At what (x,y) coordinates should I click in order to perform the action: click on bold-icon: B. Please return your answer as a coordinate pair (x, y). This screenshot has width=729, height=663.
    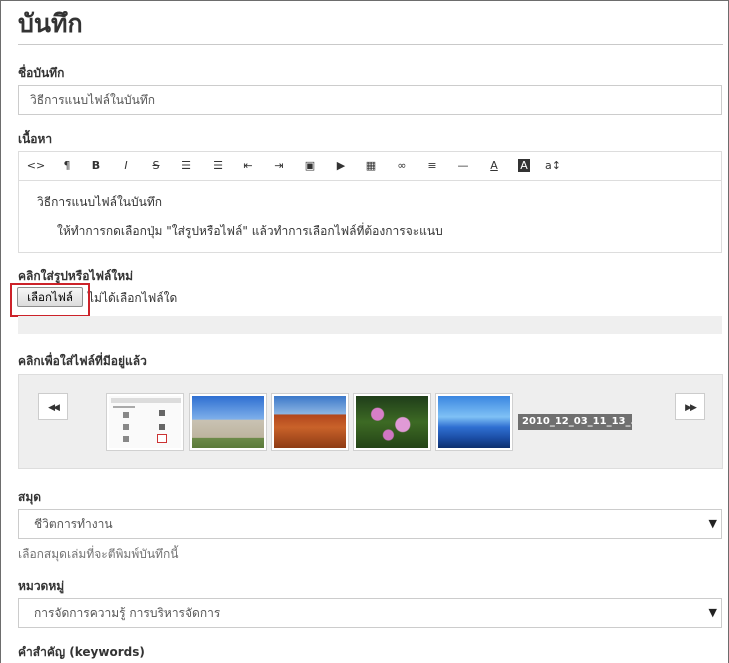
    Looking at the image, I should click on (96, 165).